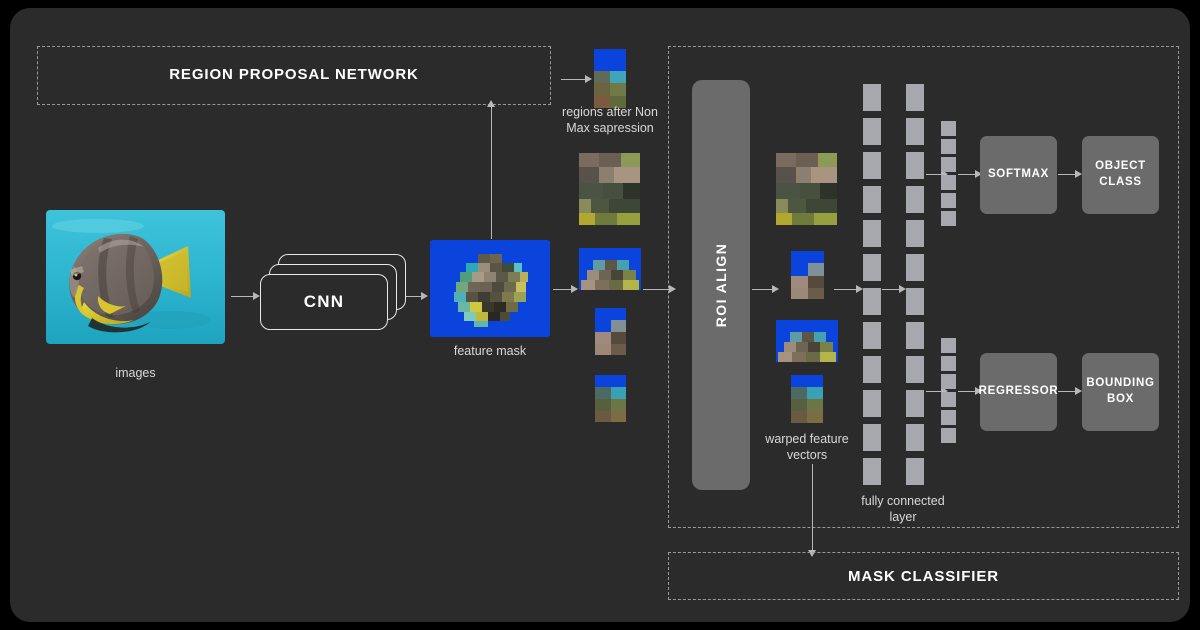  What do you see at coordinates (807, 454) in the screenshot?
I see `warped-caption-line2: vectors` at bounding box center [807, 454].